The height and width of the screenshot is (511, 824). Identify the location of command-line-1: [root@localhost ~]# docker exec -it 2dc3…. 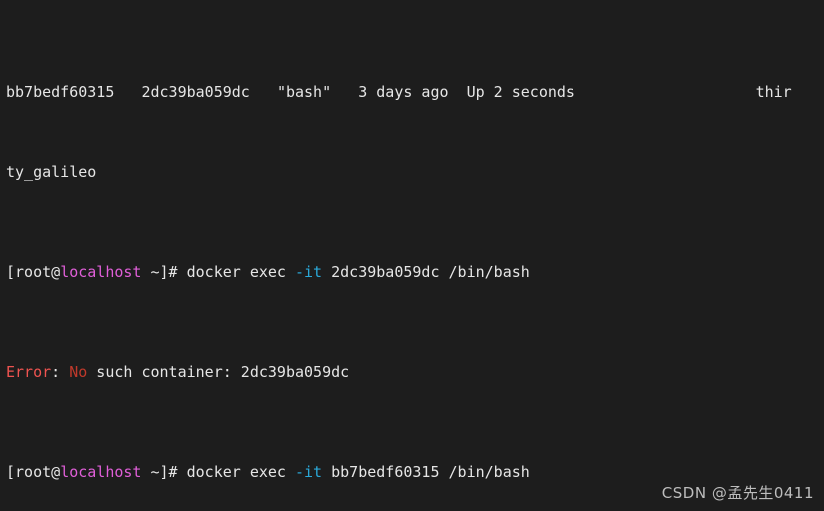
(415, 272).